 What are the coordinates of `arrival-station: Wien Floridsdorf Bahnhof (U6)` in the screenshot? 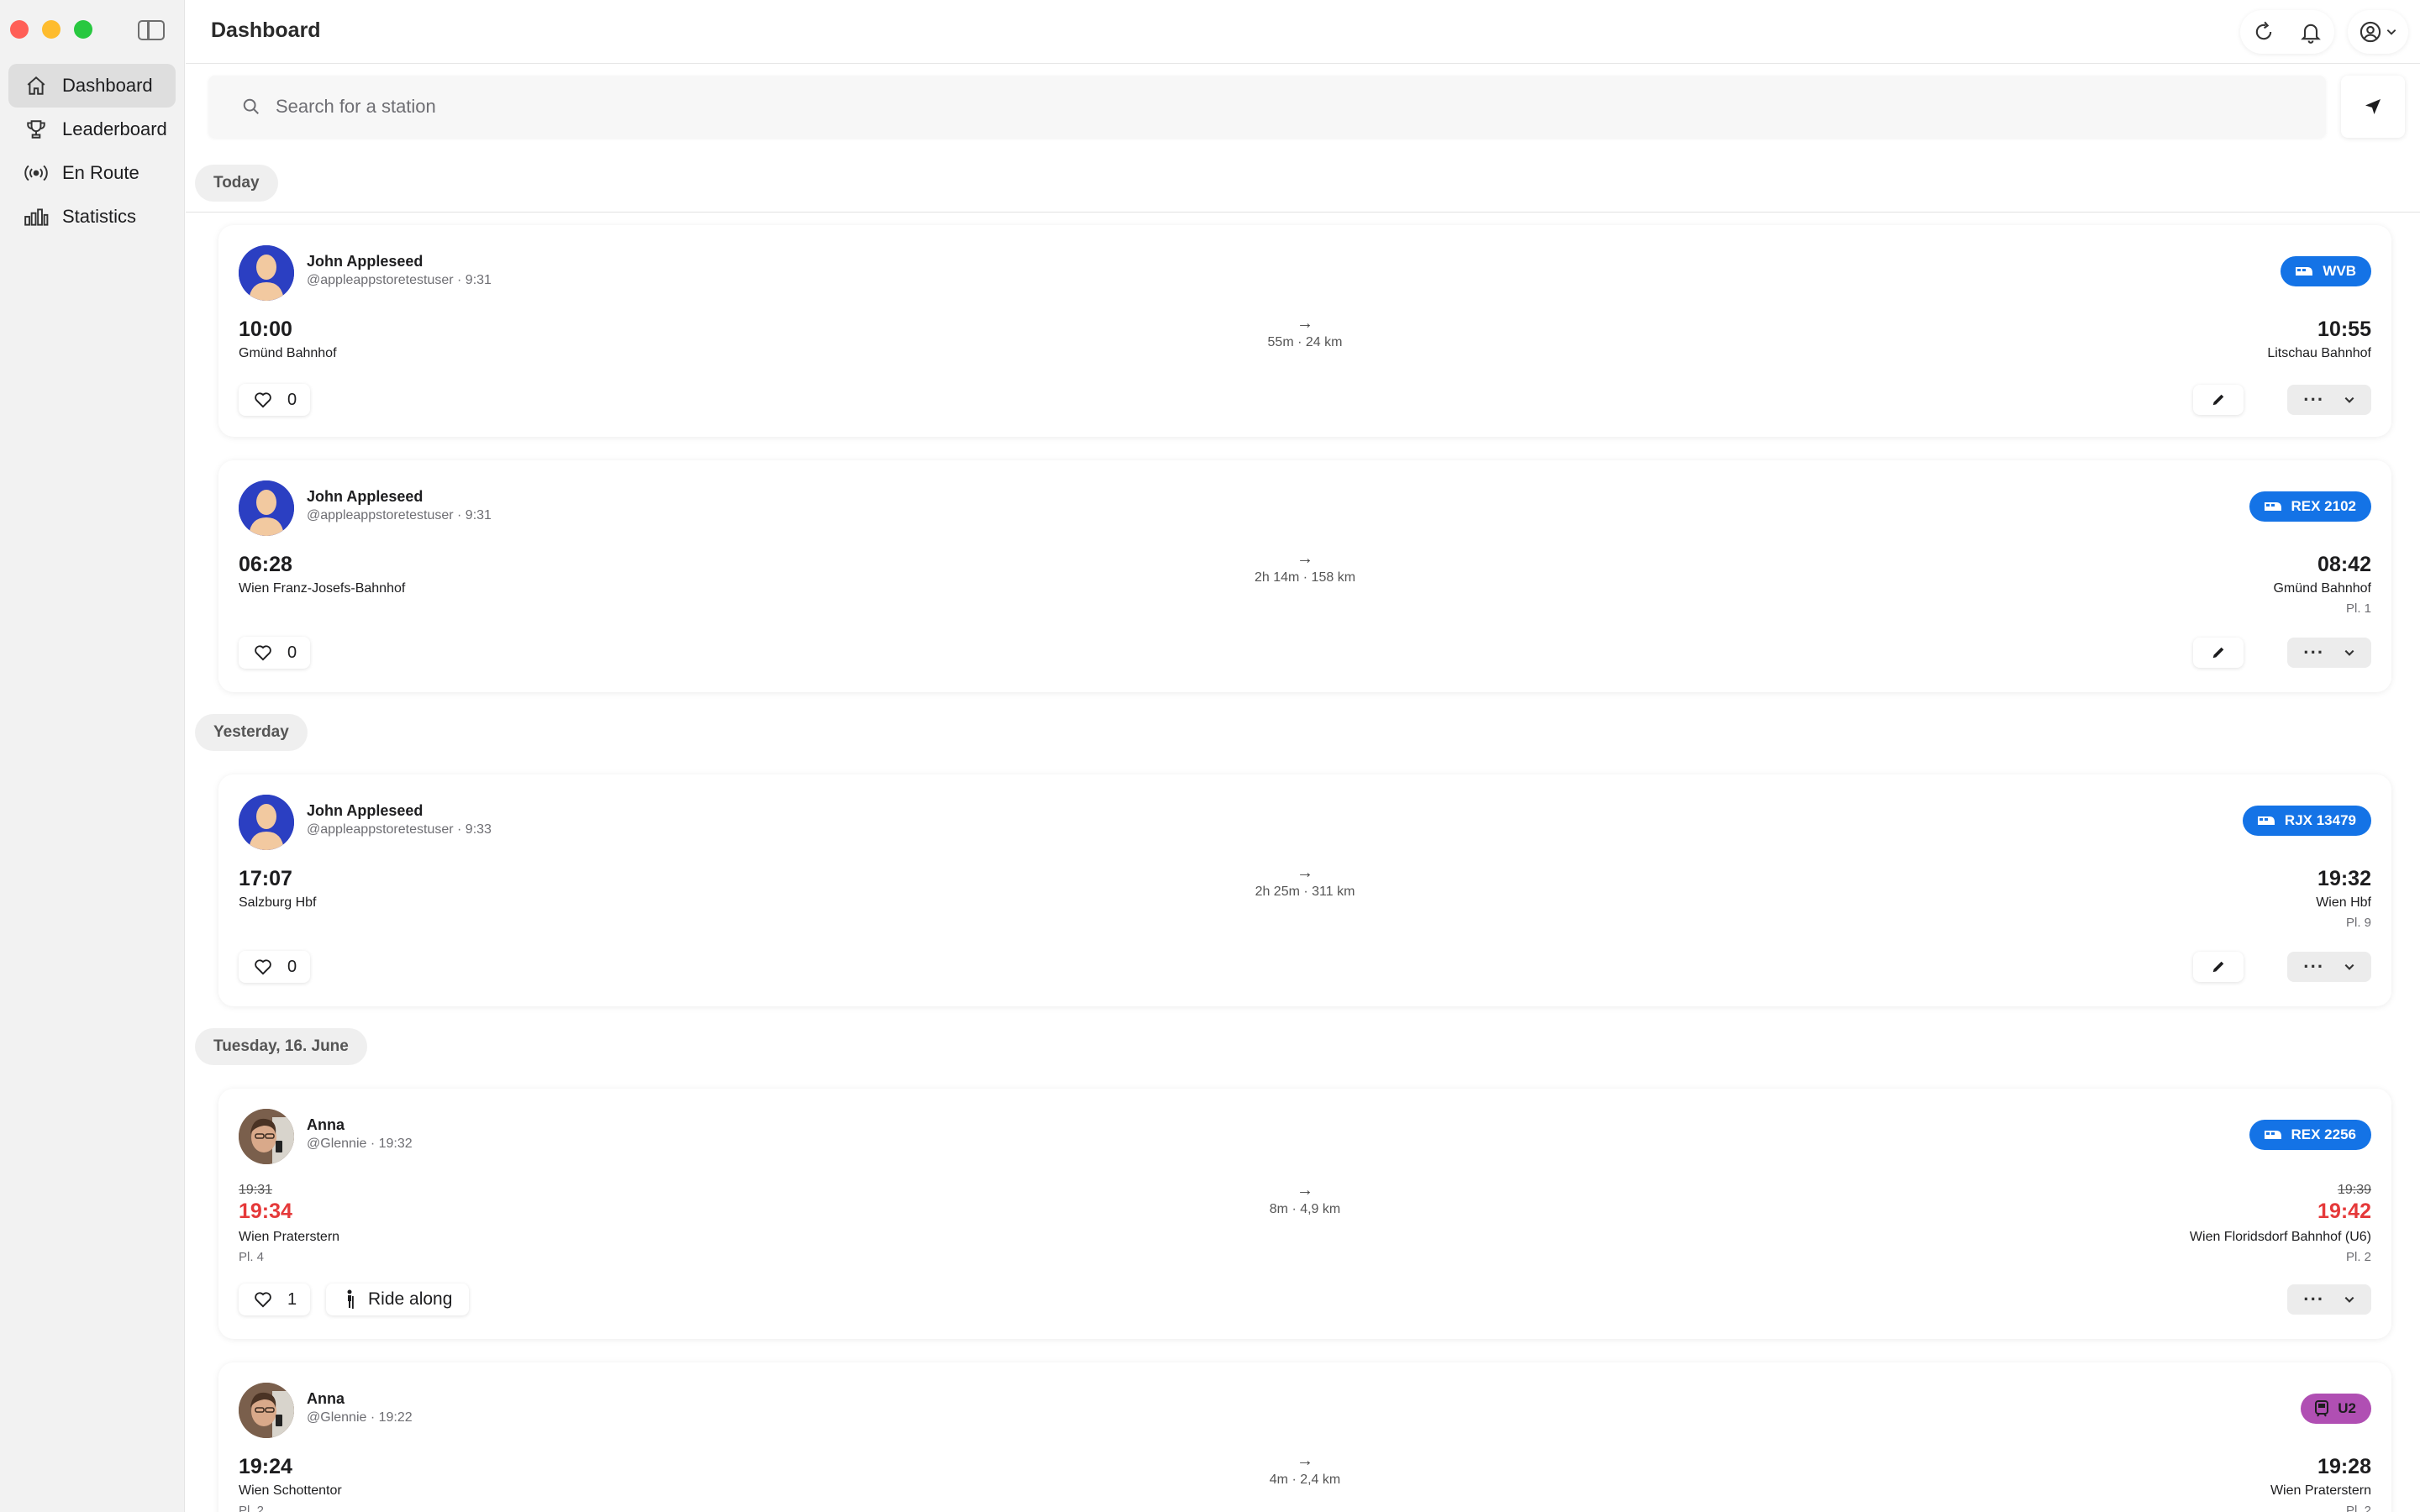 It's located at (2280, 1237).